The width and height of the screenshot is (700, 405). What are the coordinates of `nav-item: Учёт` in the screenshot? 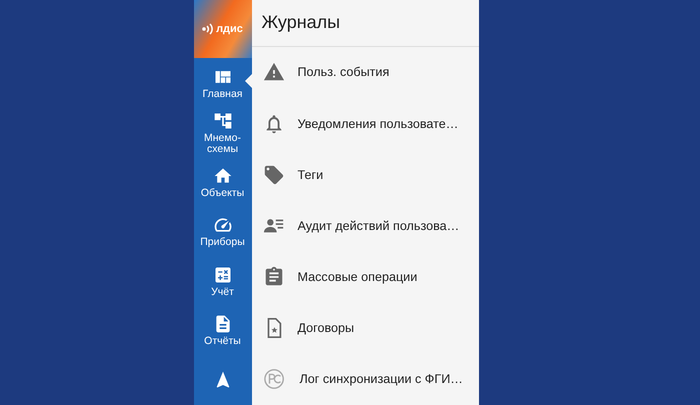 It's located at (223, 281).